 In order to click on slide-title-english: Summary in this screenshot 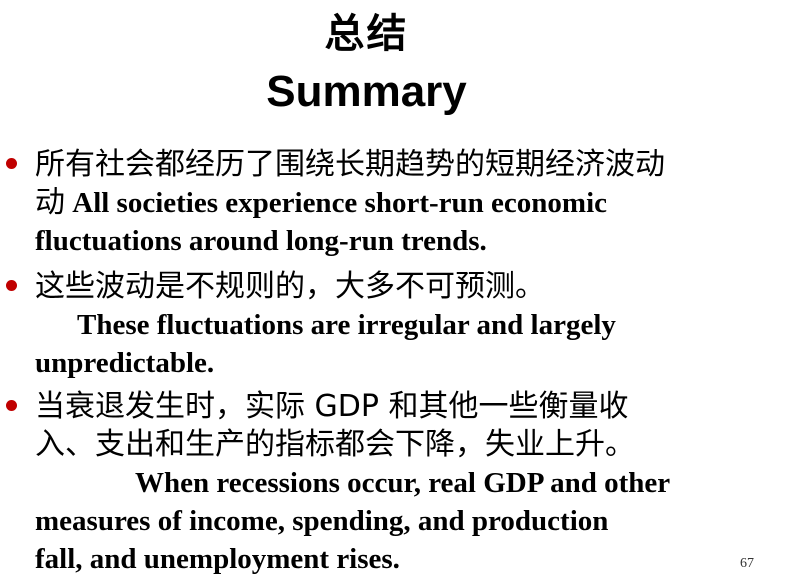, I will do `click(366, 91)`.